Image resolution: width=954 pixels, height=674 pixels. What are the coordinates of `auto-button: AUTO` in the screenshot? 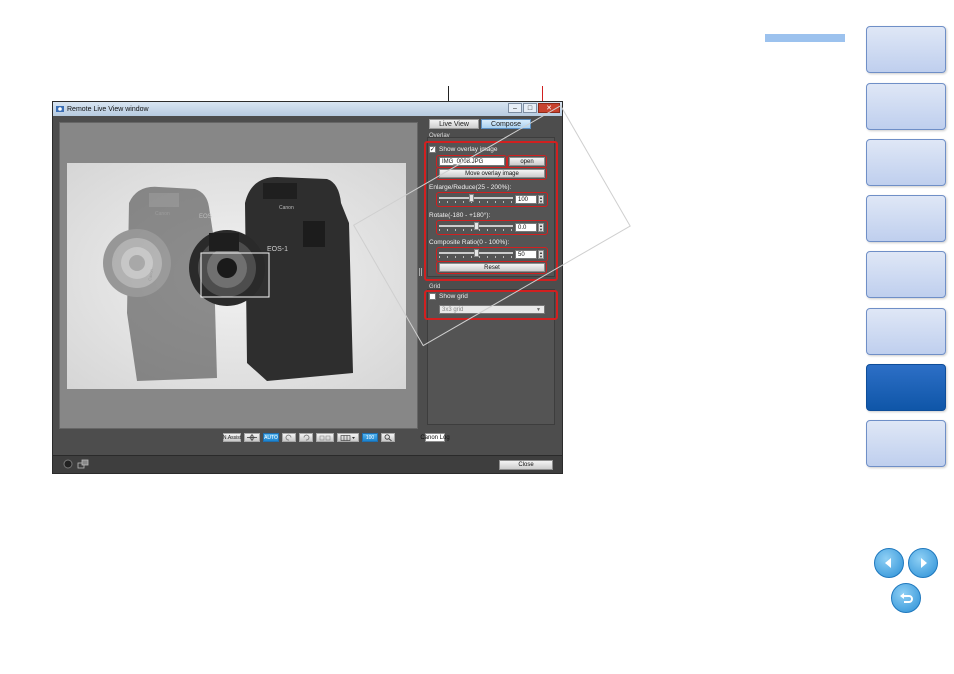 It's located at (271, 437).